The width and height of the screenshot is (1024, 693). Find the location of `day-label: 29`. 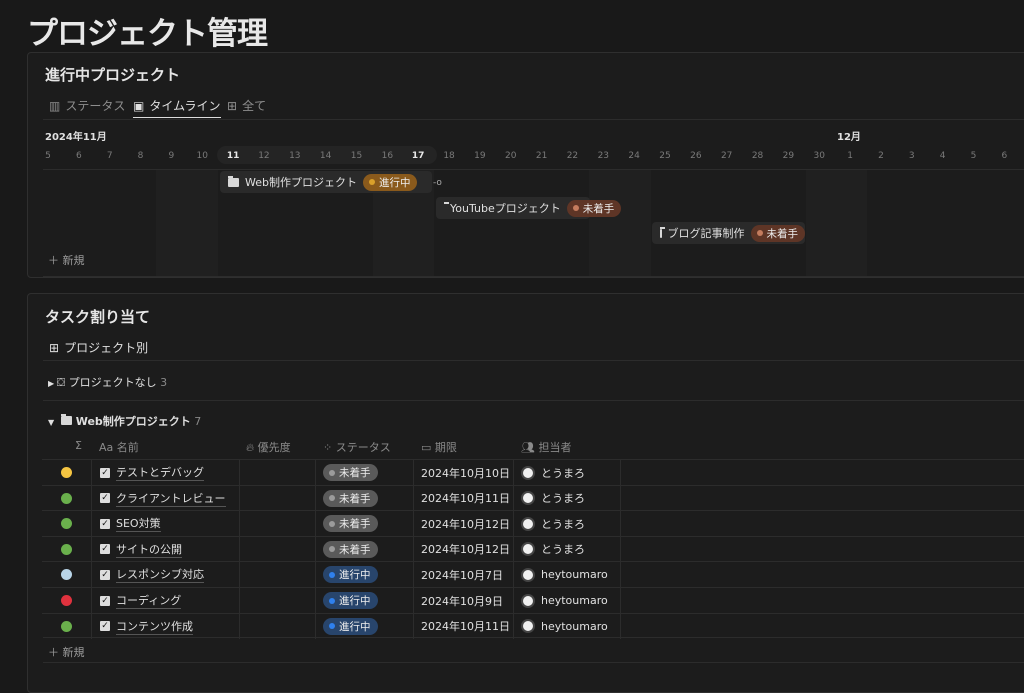

day-label: 29 is located at coordinates (788, 156).